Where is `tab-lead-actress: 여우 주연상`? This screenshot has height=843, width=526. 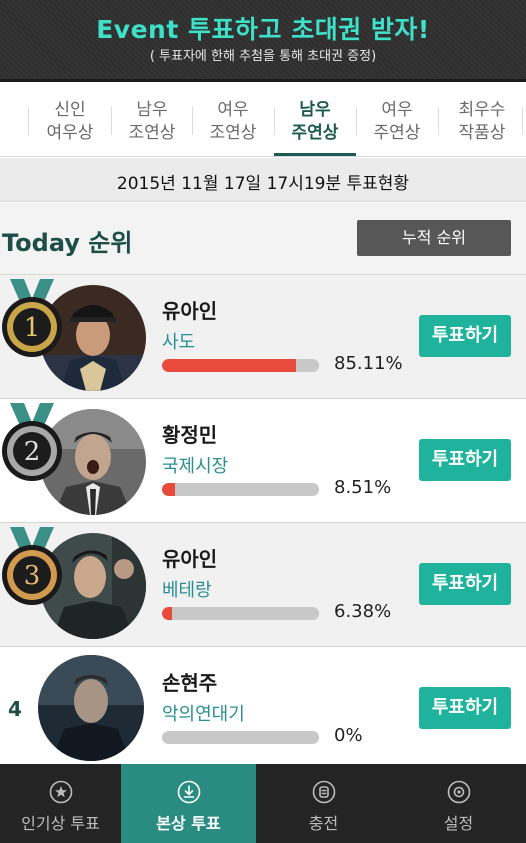 tab-lead-actress: 여우 주연상 is located at coordinates (397, 120).